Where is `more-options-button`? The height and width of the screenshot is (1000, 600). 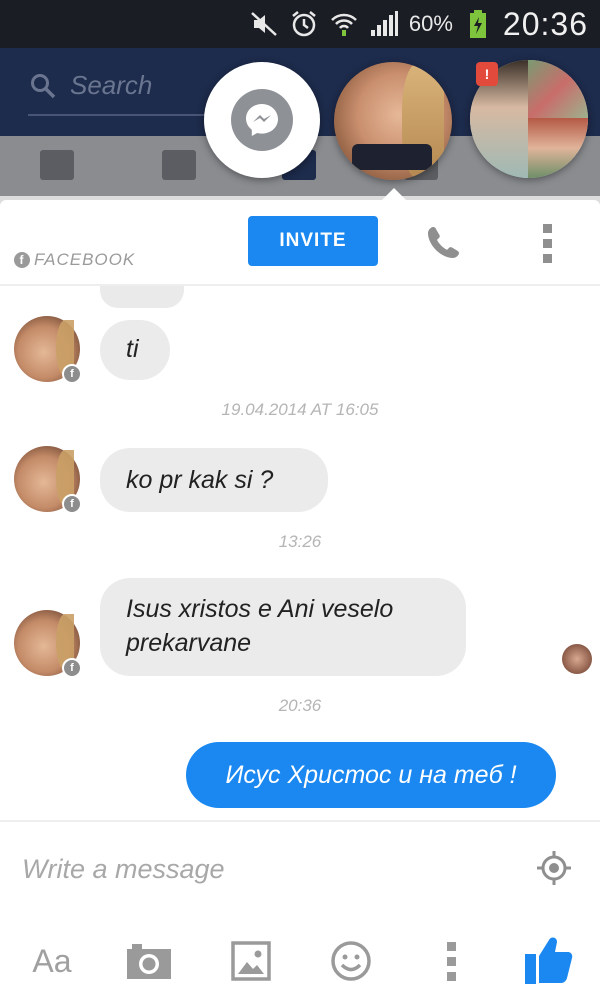 more-options-button is located at coordinates (547, 243).